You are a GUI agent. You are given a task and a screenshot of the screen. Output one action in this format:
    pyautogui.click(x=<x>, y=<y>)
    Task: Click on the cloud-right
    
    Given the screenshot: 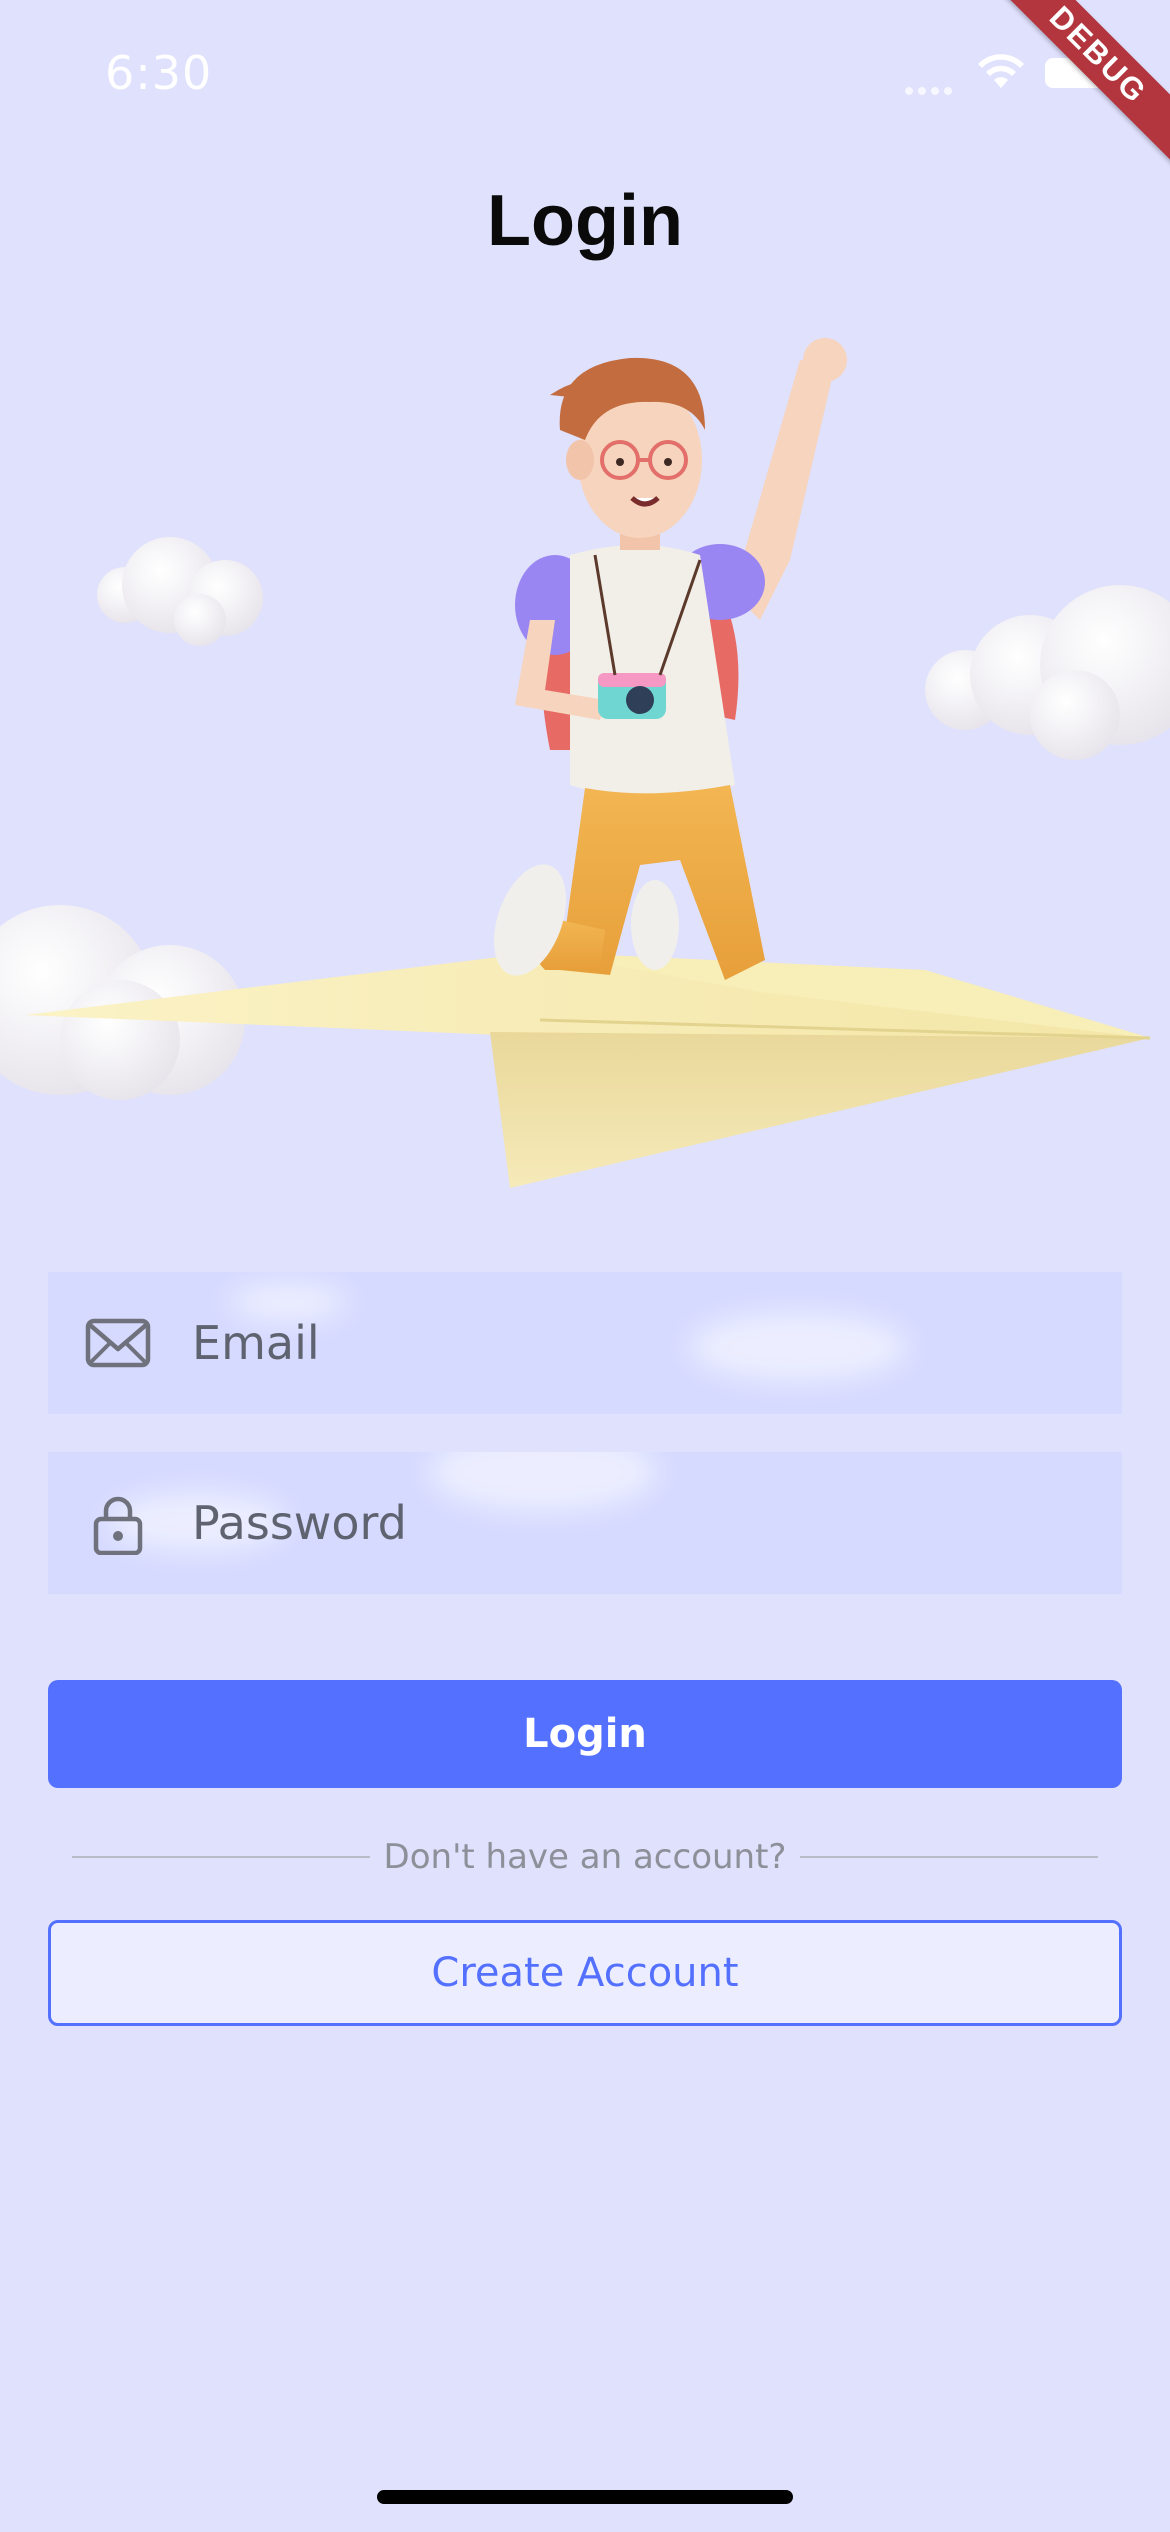 What is the action you would take?
    pyautogui.click(x=1047, y=672)
    